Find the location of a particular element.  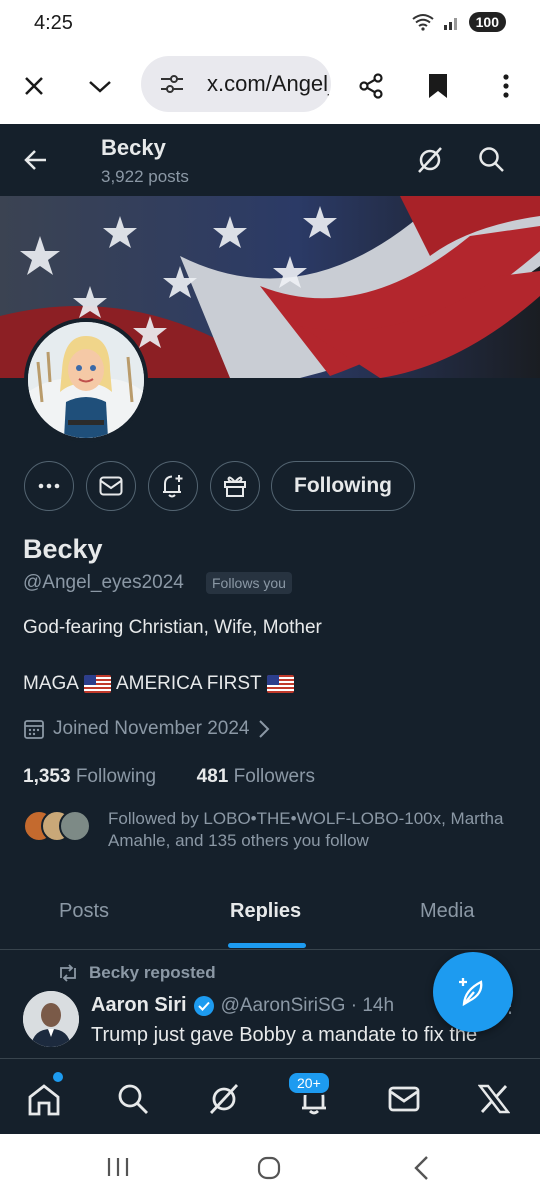

tab-replies: Replies is located at coordinates (265, 911).